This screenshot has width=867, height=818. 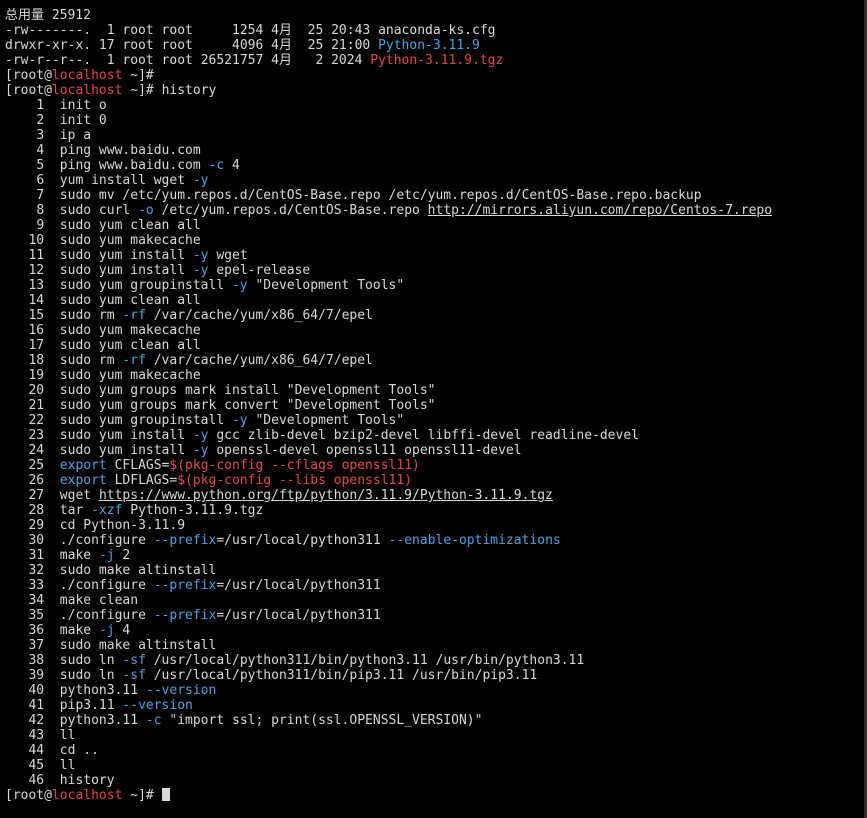 What do you see at coordinates (435, 180) in the screenshot?
I see `history-row: 6 yum install wget -y` at bounding box center [435, 180].